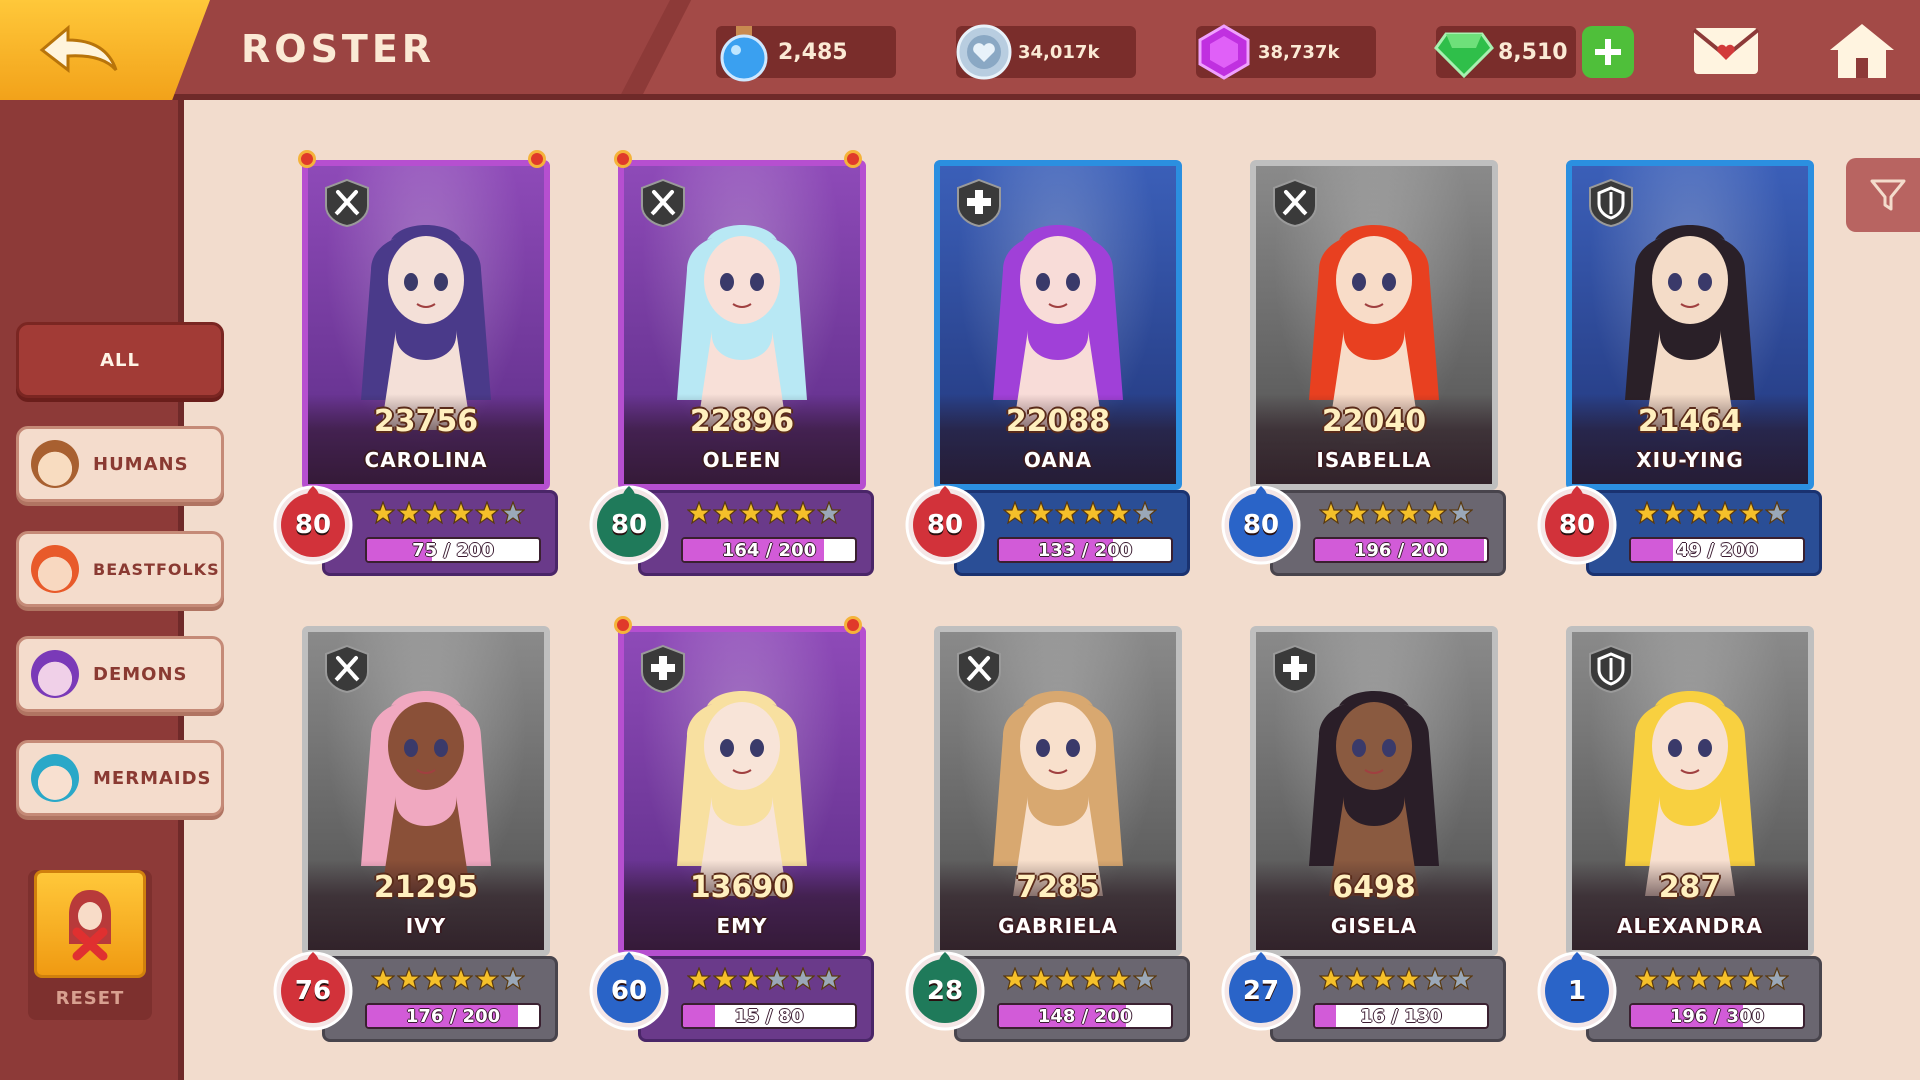 The image size is (1920, 1080). Describe the element at coordinates (945, 989) in the screenshot. I see `hero-level-orb: 28` at that location.